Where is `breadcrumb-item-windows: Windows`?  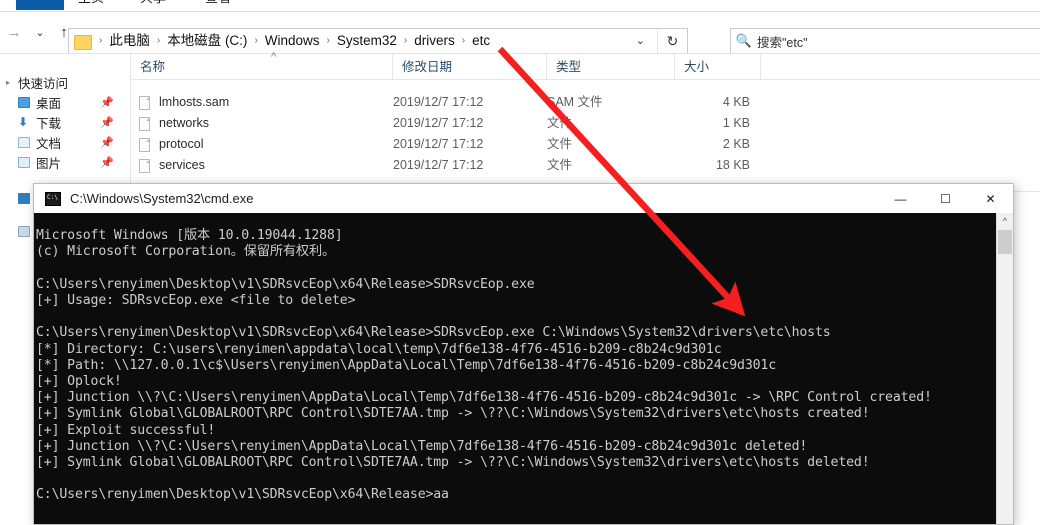
breadcrumb-item-windows: Windows is located at coordinates (292, 41).